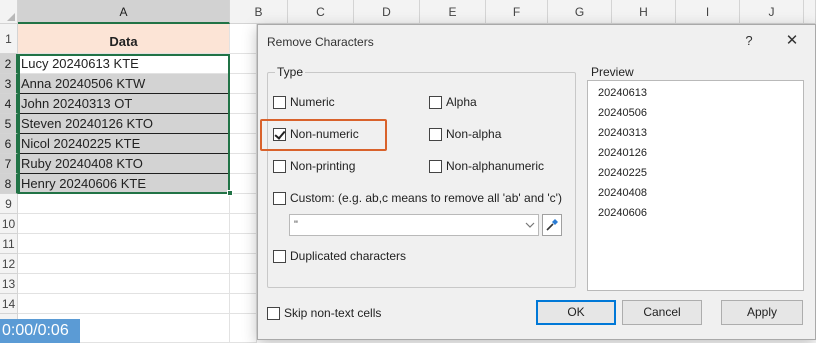  Describe the element at coordinates (530, 225) in the screenshot. I see `chevron-down-icon` at that location.